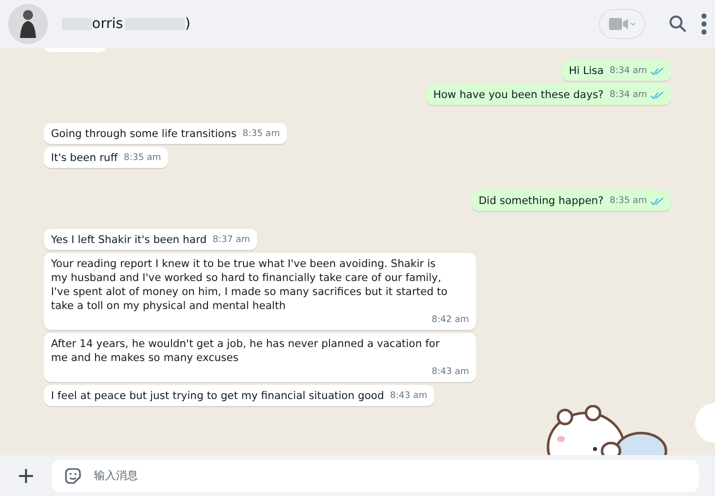  Describe the element at coordinates (704, 24) in the screenshot. I see `menu-icon` at that location.